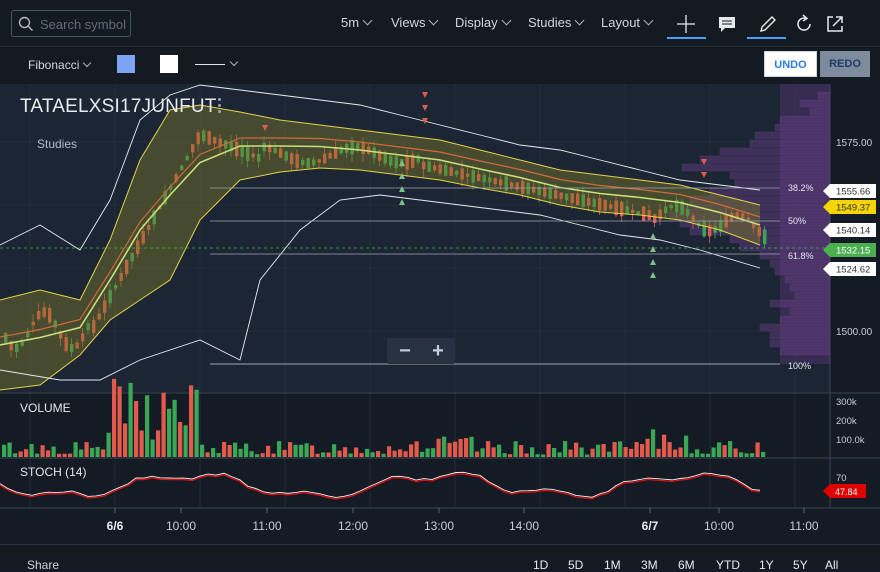 The height and width of the screenshot is (572, 880). Describe the element at coordinates (627, 22) in the screenshot. I see `layout-menu: Layout` at that location.